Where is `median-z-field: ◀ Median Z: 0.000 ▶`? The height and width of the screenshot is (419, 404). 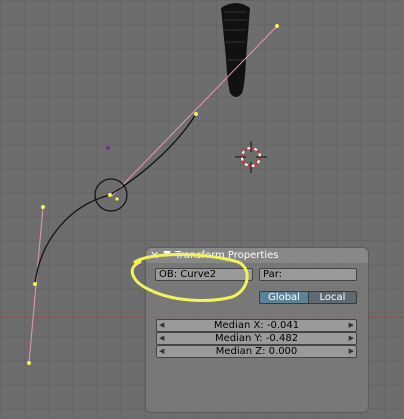 median-z-field: ◀ Median Z: 0.000 ▶ is located at coordinates (256, 351).